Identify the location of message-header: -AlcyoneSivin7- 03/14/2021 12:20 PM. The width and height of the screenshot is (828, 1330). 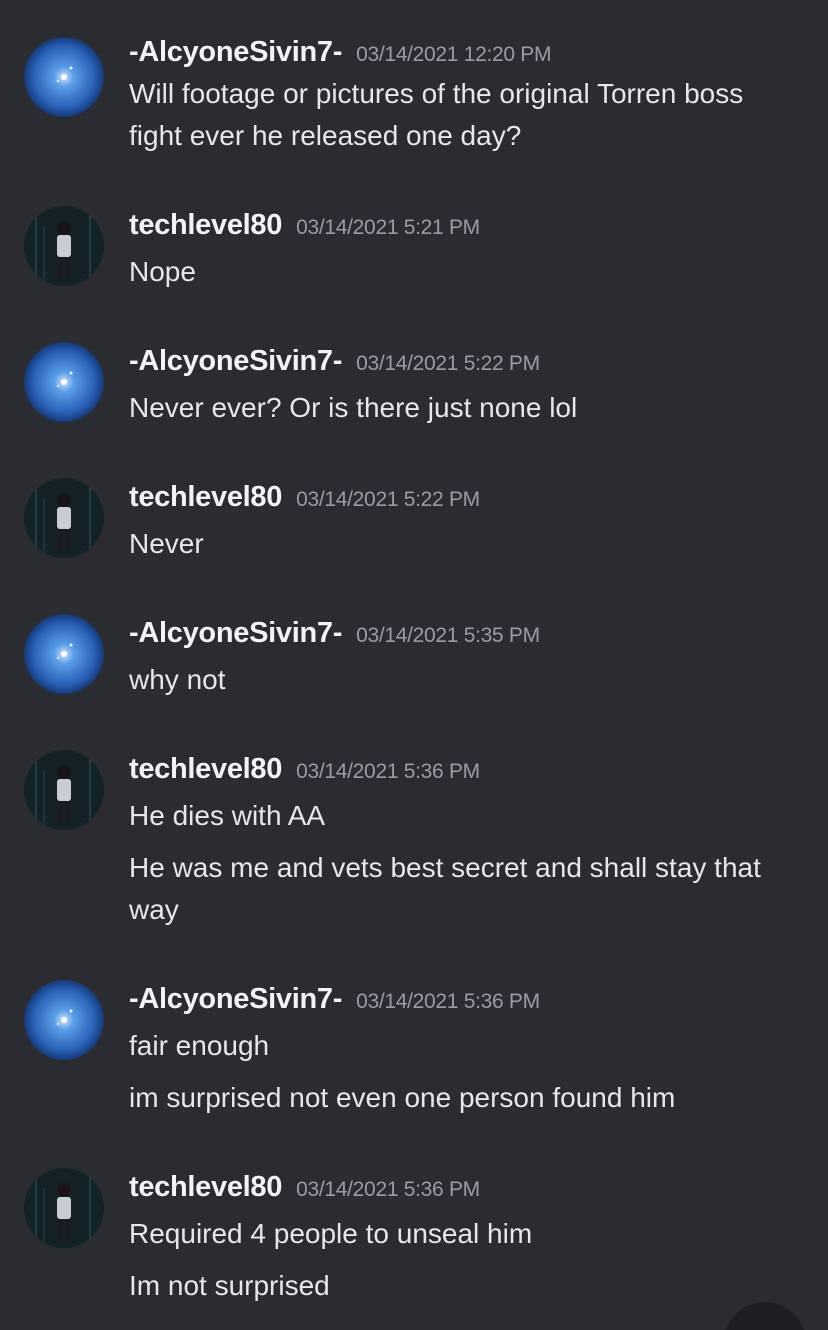
(340, 52).